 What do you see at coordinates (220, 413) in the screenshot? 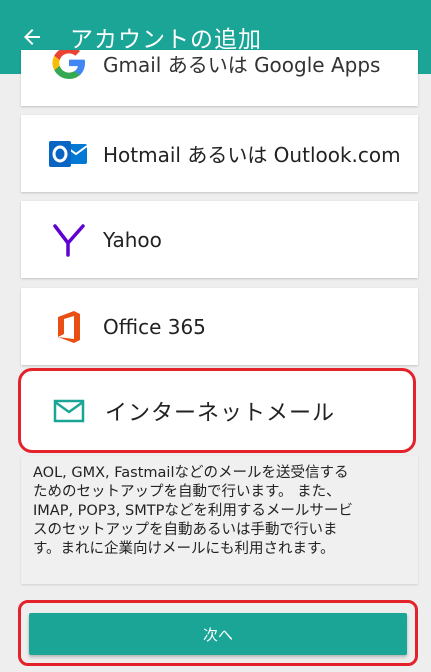
I see `provider-internet-mail-label: インターネットメール` at bounding box center [220, 413].